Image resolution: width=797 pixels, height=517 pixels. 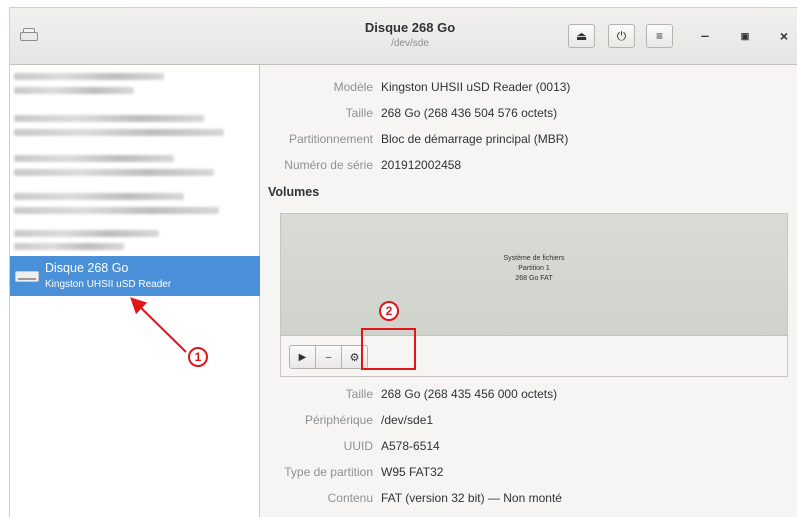 I want to click on drive-model-value: Kingston UHSII uSD Reader (0013), so click(x=476, y=87).